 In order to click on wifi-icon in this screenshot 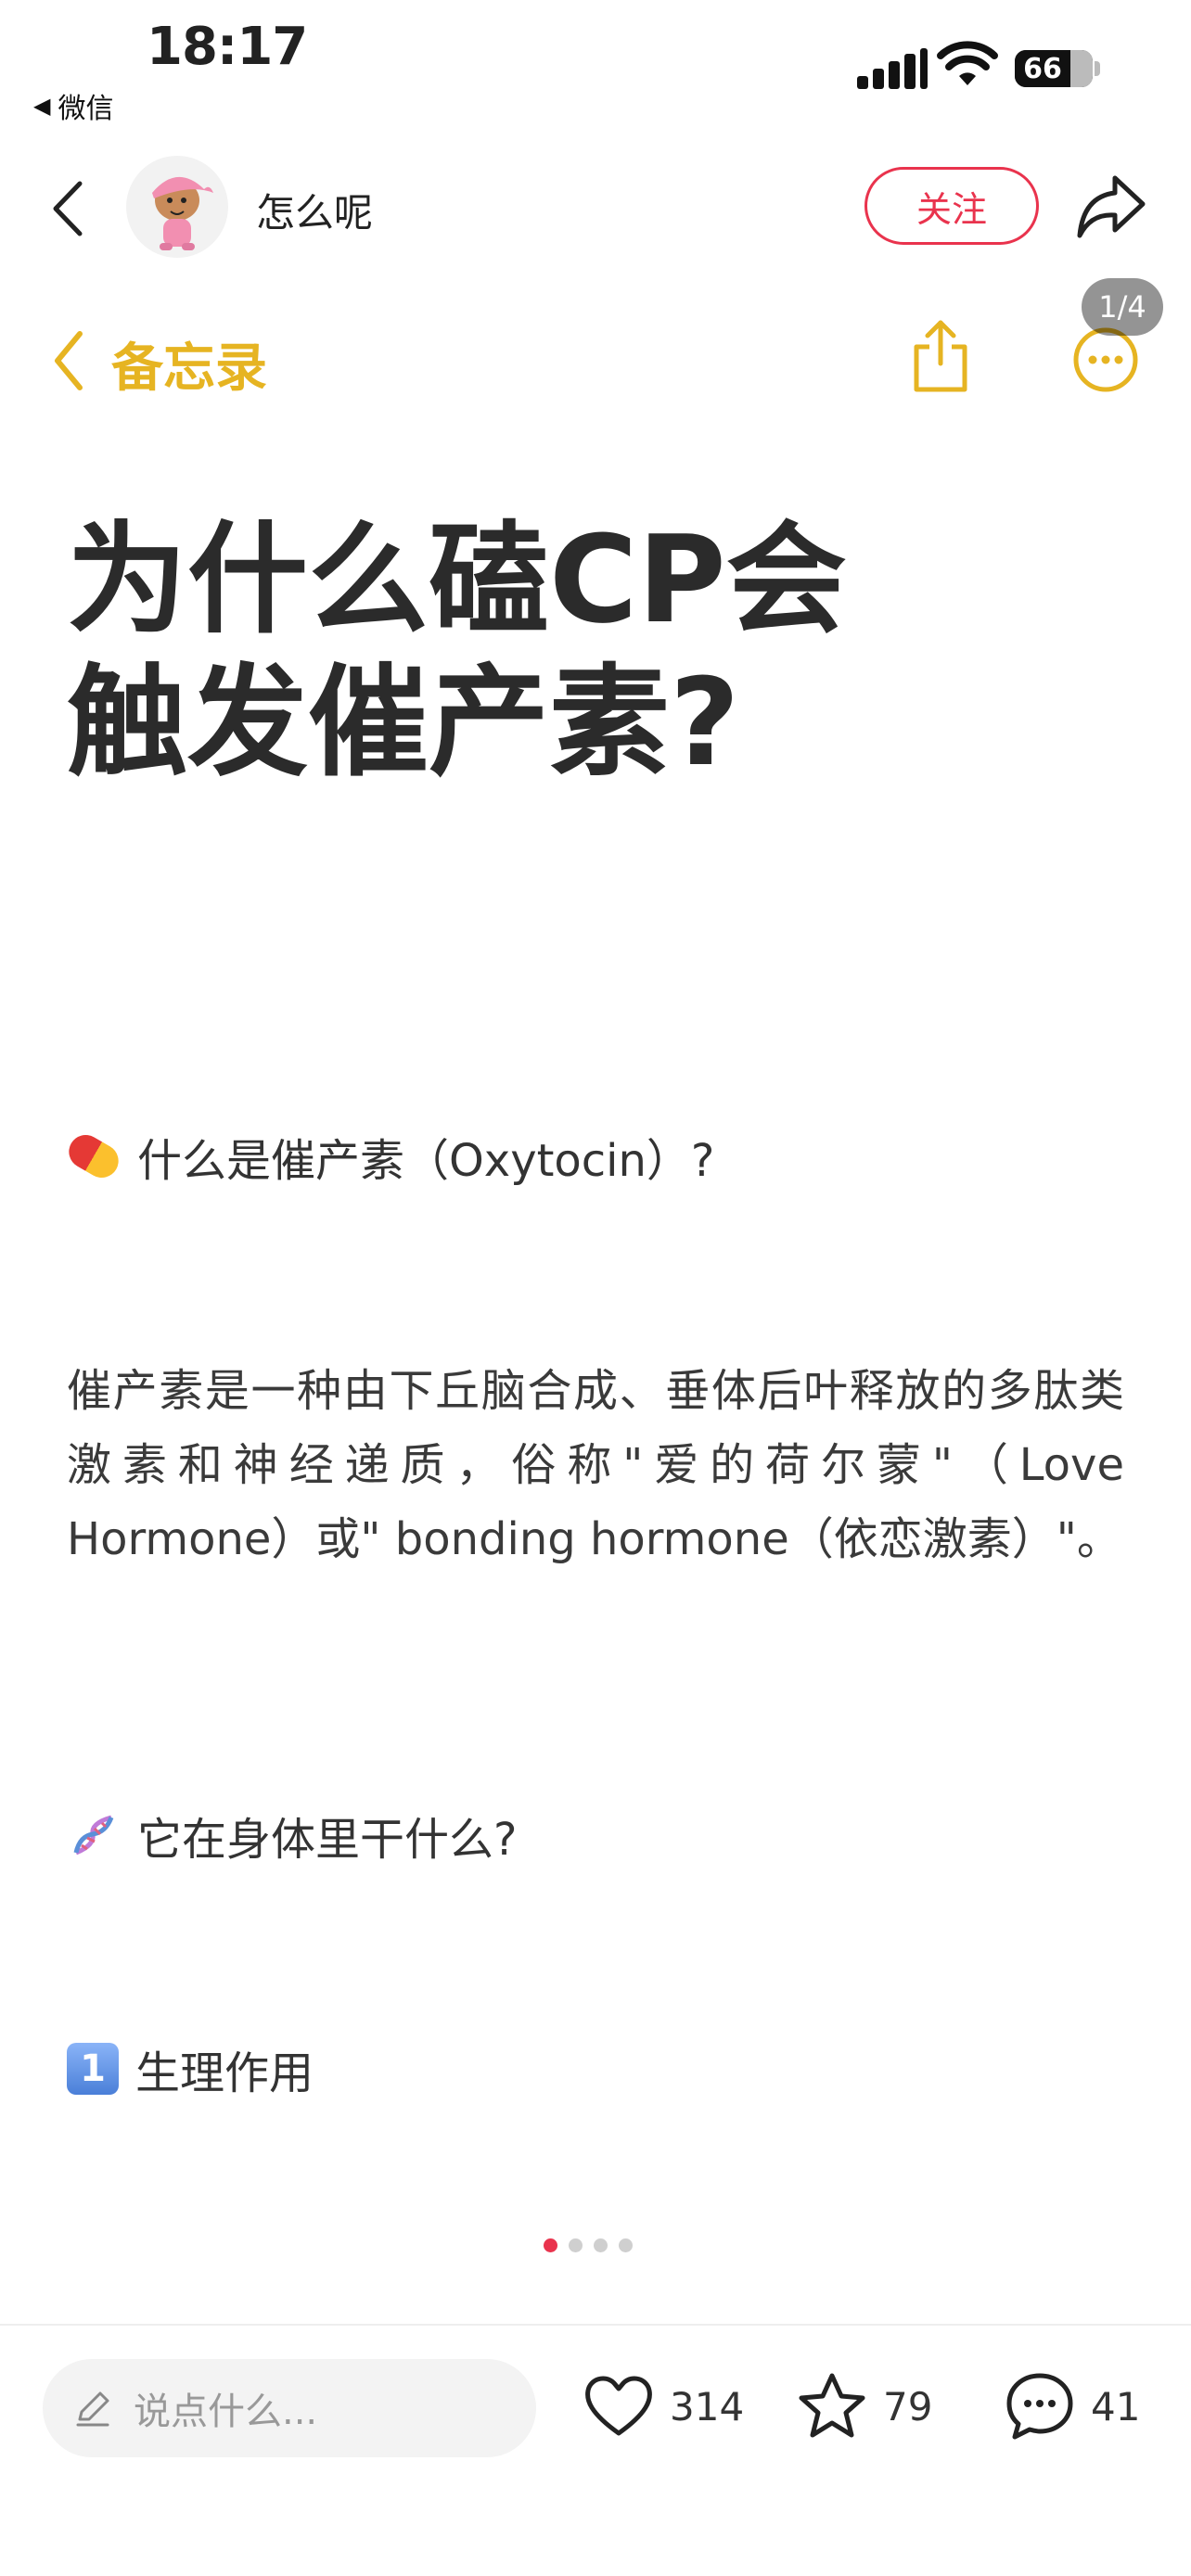, I will do `click(967, 63)`.